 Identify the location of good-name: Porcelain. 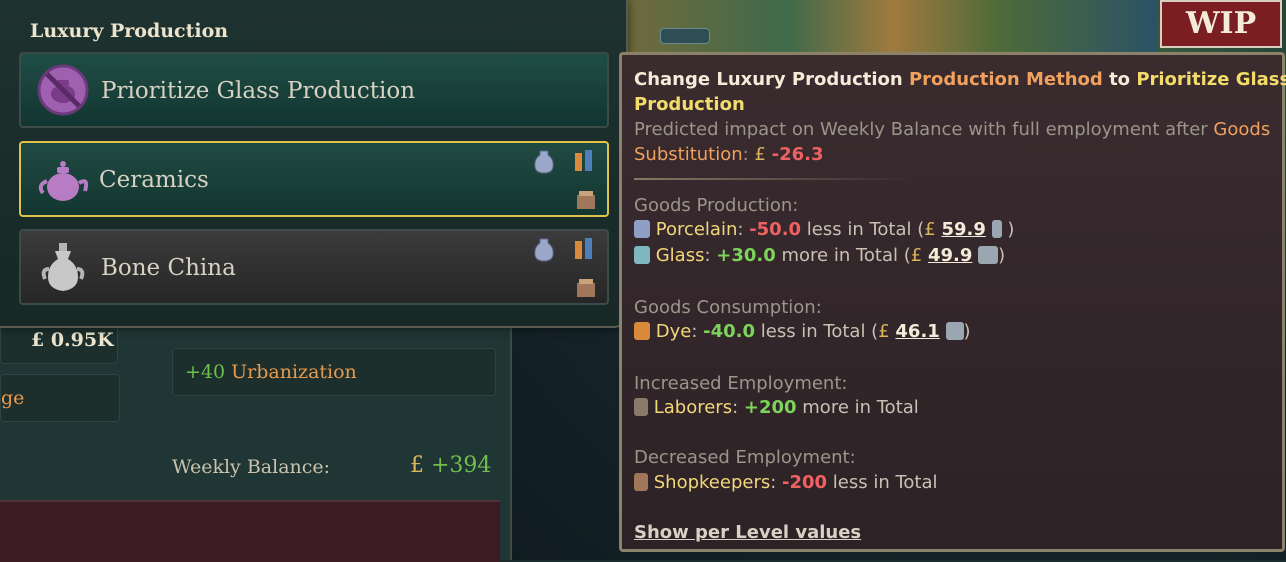
(696, 229).